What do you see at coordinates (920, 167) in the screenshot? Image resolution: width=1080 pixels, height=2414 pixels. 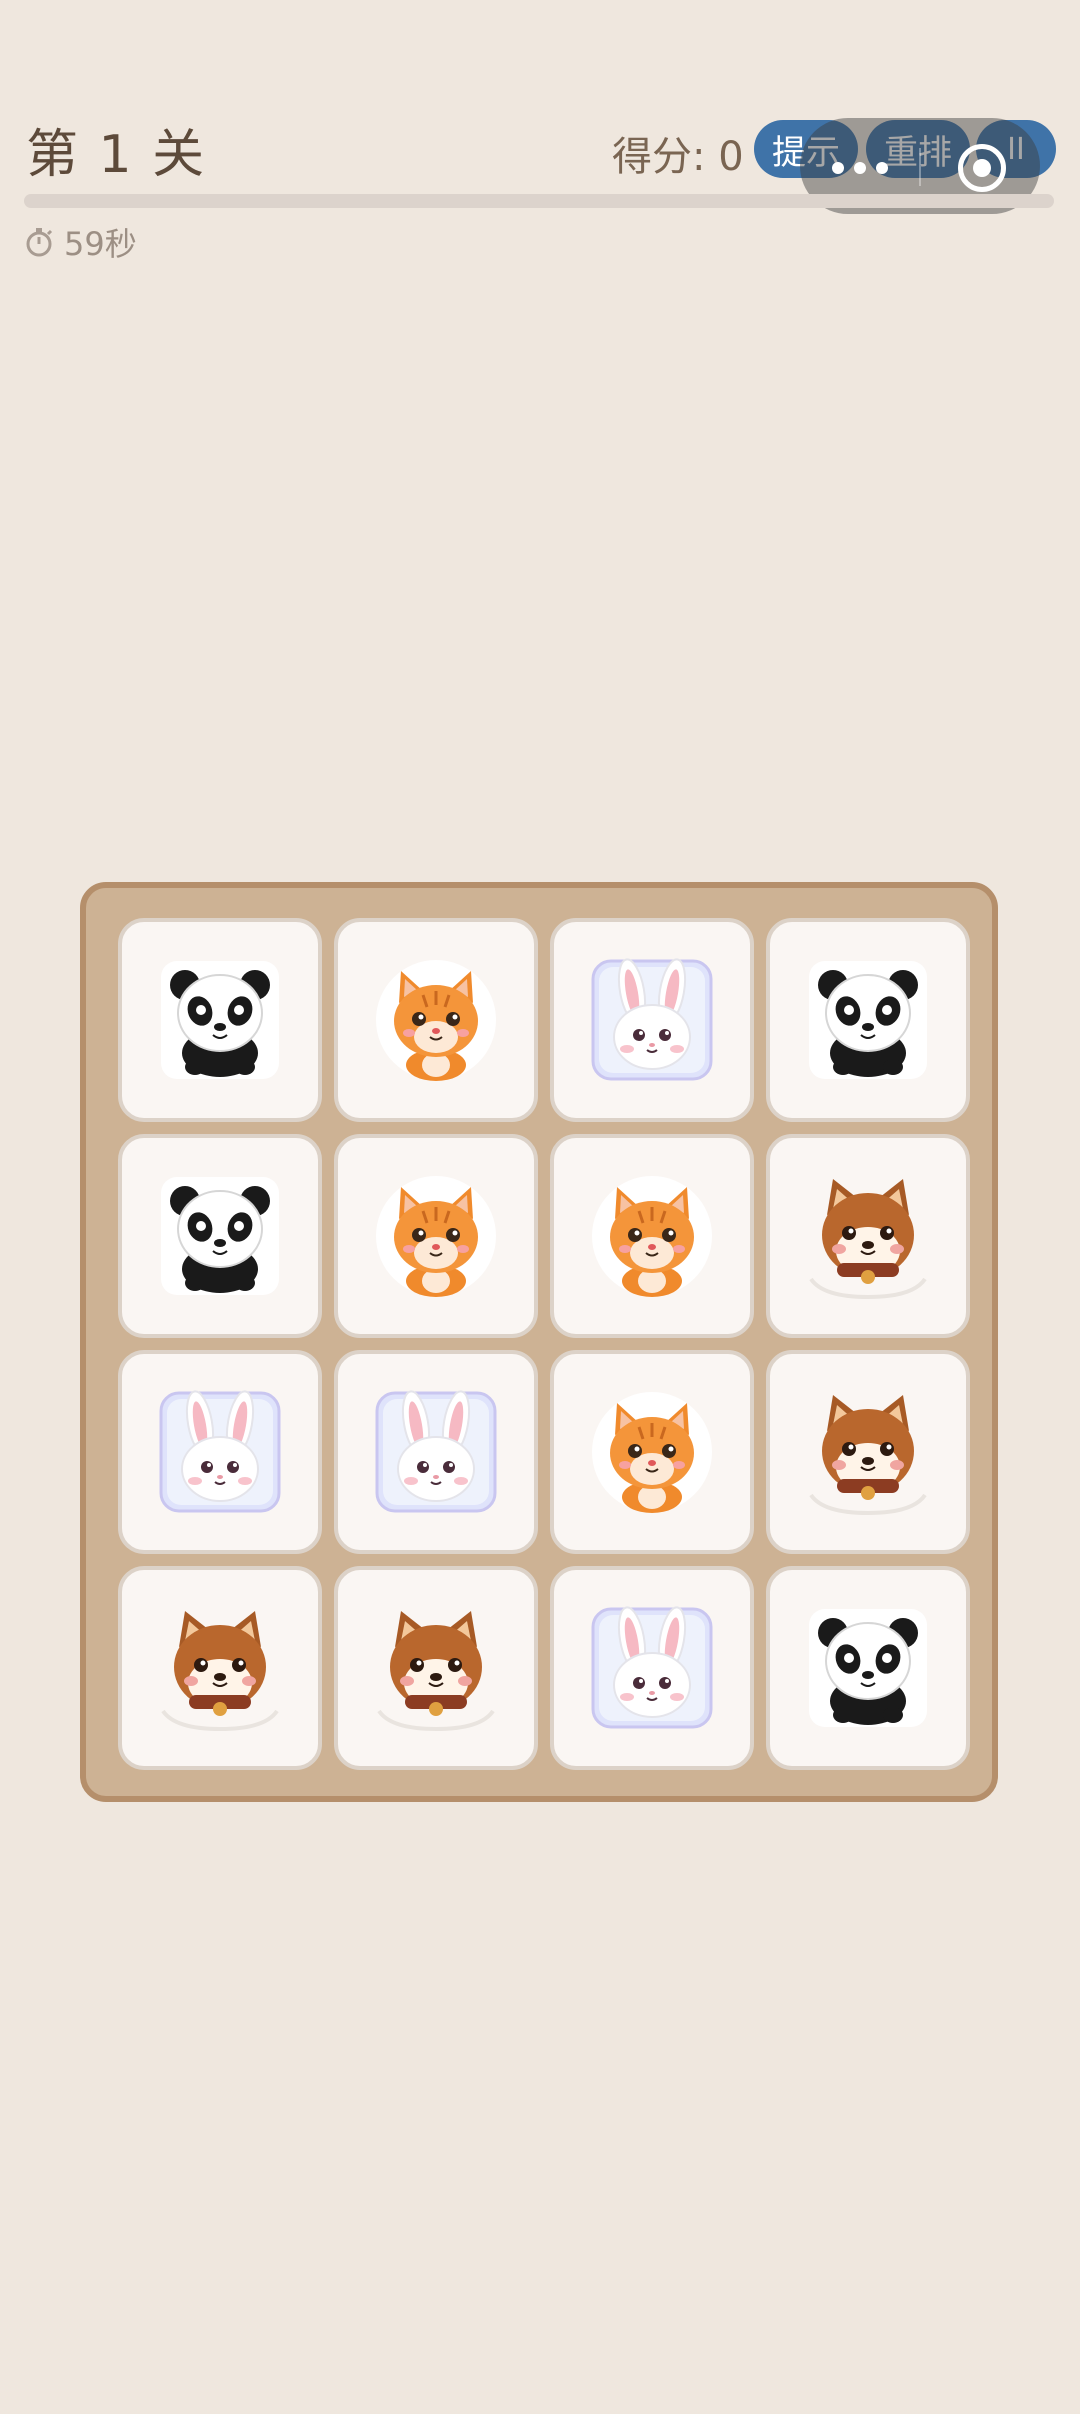 I see `capsule-divider` at bounding box center [920, 167].